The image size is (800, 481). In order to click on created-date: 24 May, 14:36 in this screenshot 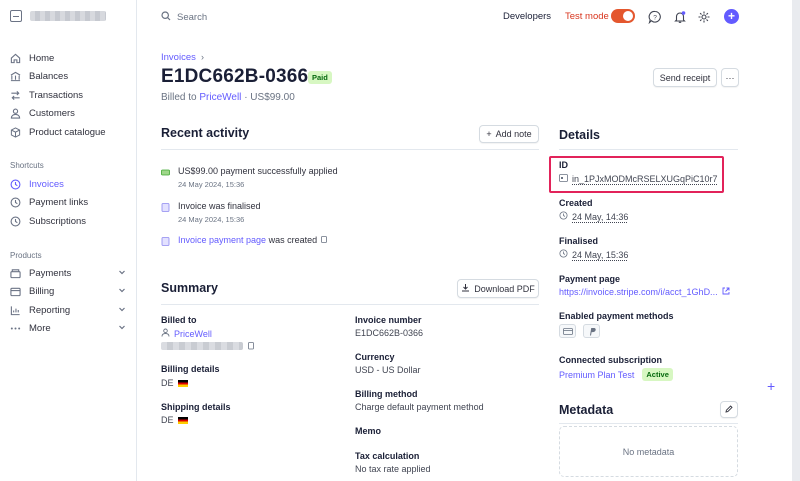, I will do `click(600, 216)`.